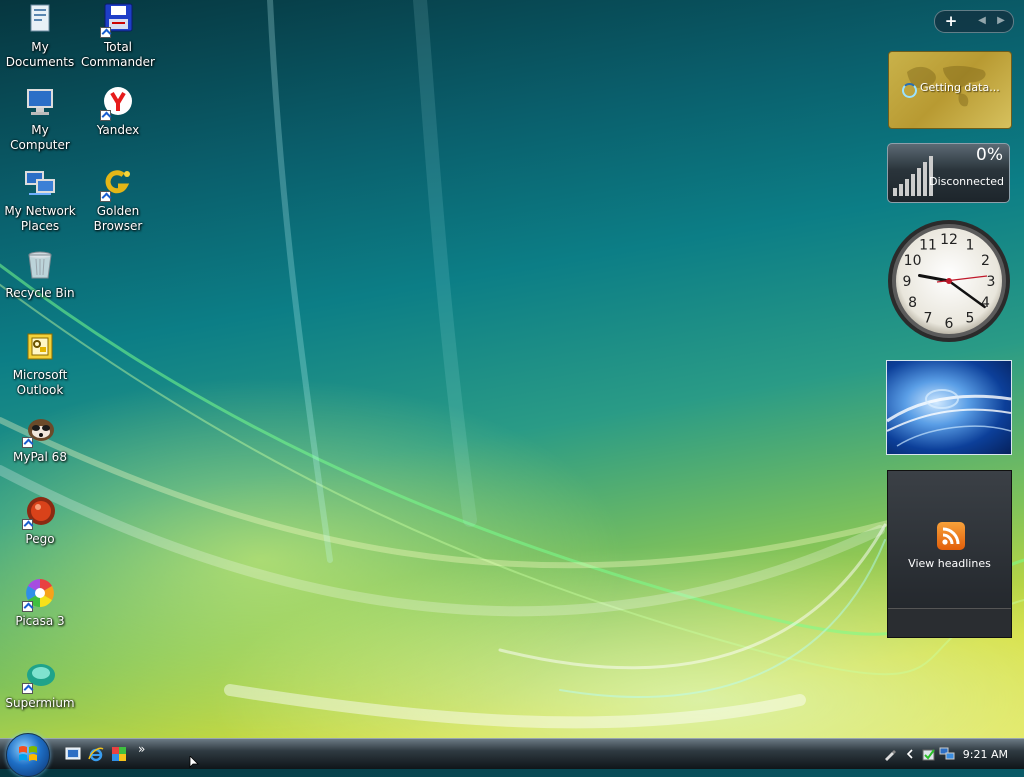 This screenshot has width=1024, height=777. I want to click on clock-gadget: 12 12 3 45678 9 1011, so click(949, 281).